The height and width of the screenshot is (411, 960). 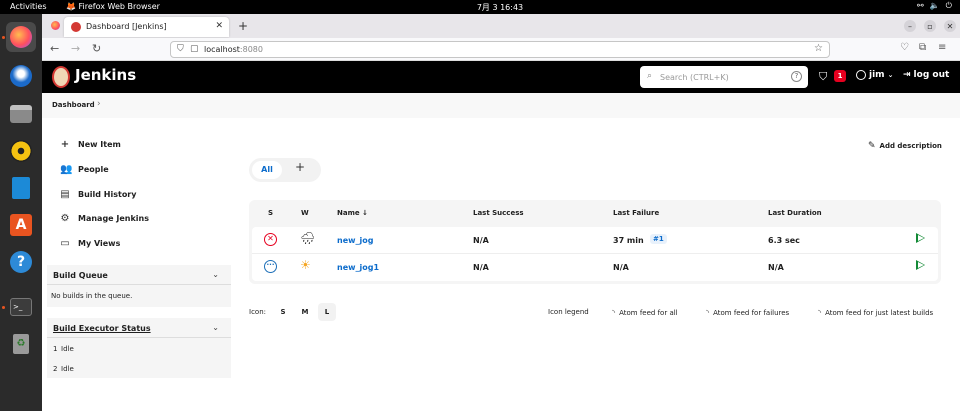 What do you see at coordinates (90, 243) in the screenshot?
I see `sidebar-item-my-views: ▭ My Views` at bounding box center [90, 243].